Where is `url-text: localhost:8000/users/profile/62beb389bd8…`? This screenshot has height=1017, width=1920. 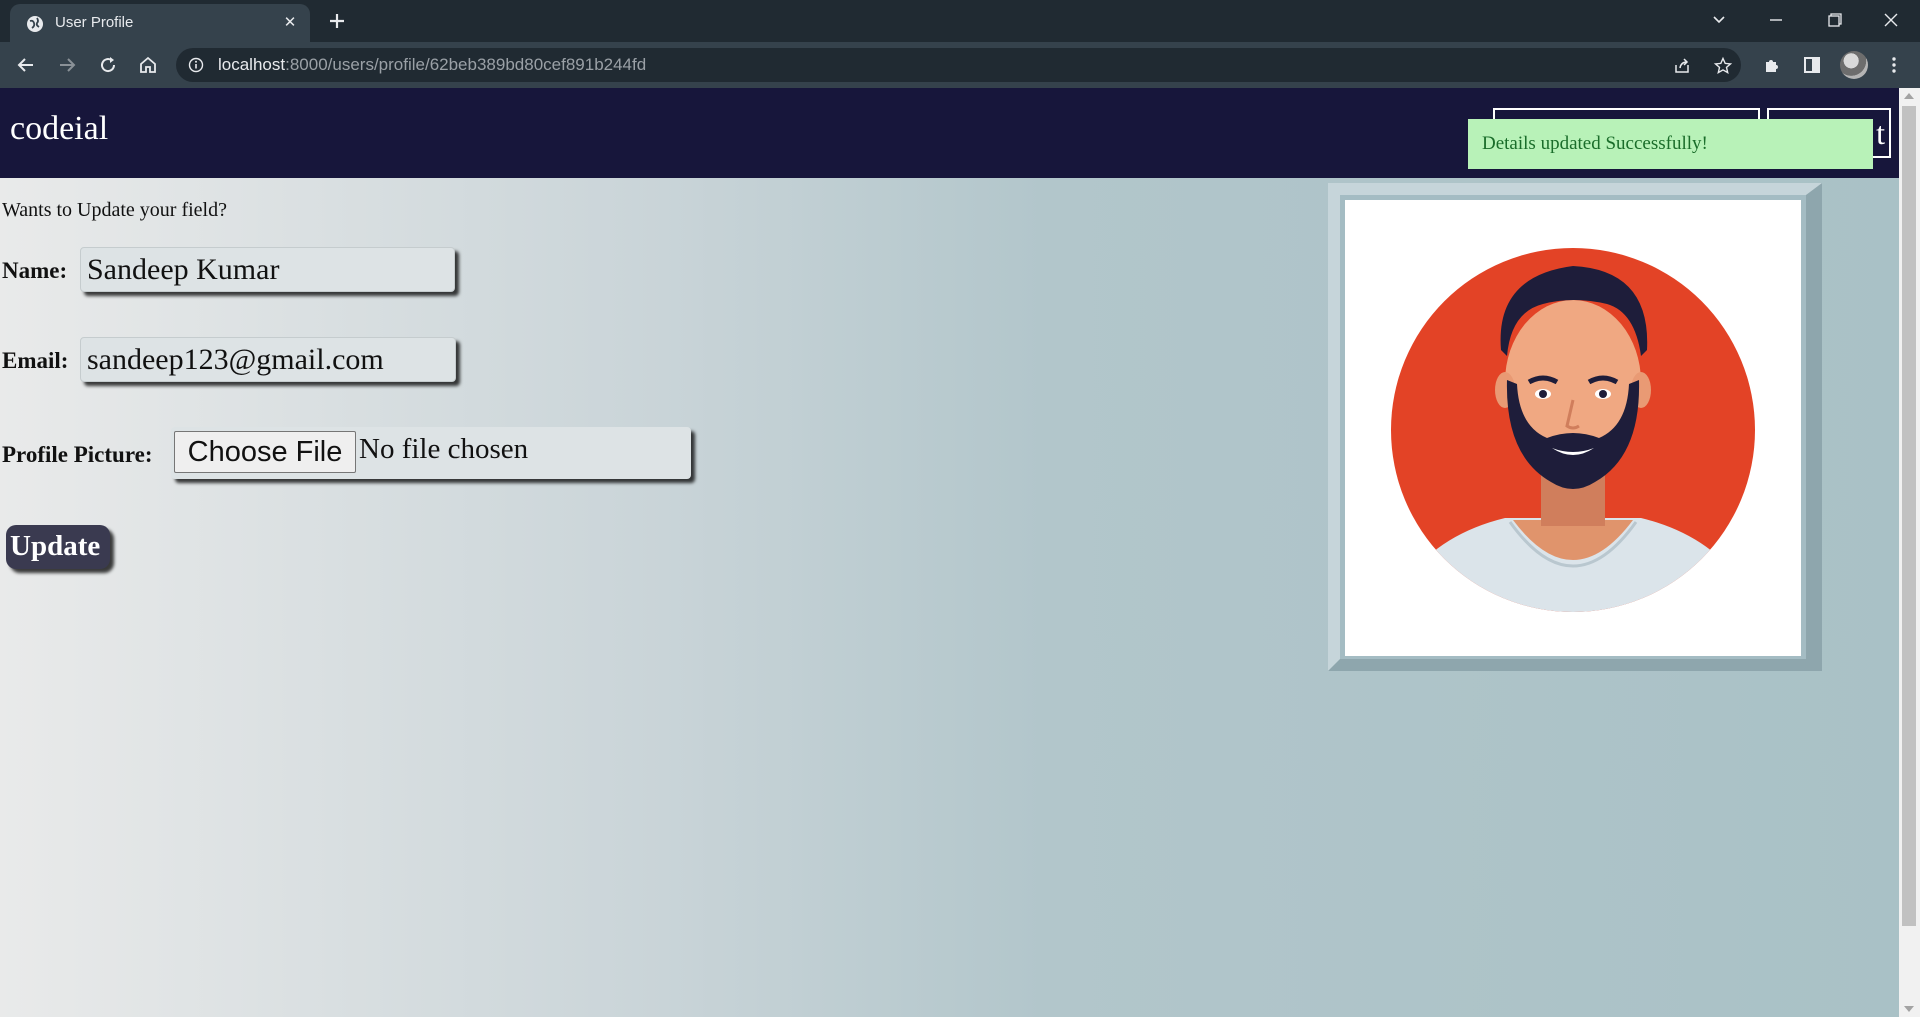
url-text: localhost:8000/users/profile/62beb389bd8… is located at coordinates (432, 65).